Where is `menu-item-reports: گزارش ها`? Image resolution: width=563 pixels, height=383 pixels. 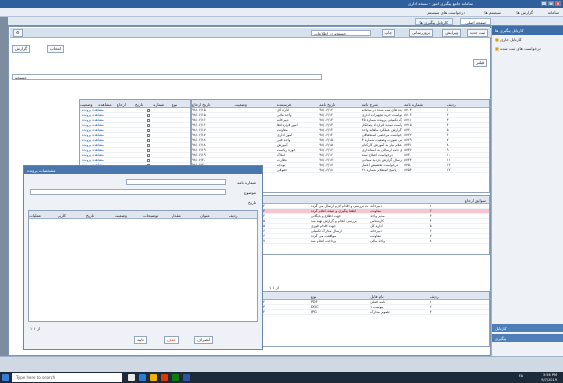 menu-item-reports: گزارش ها is located at coordinates (524, 12).